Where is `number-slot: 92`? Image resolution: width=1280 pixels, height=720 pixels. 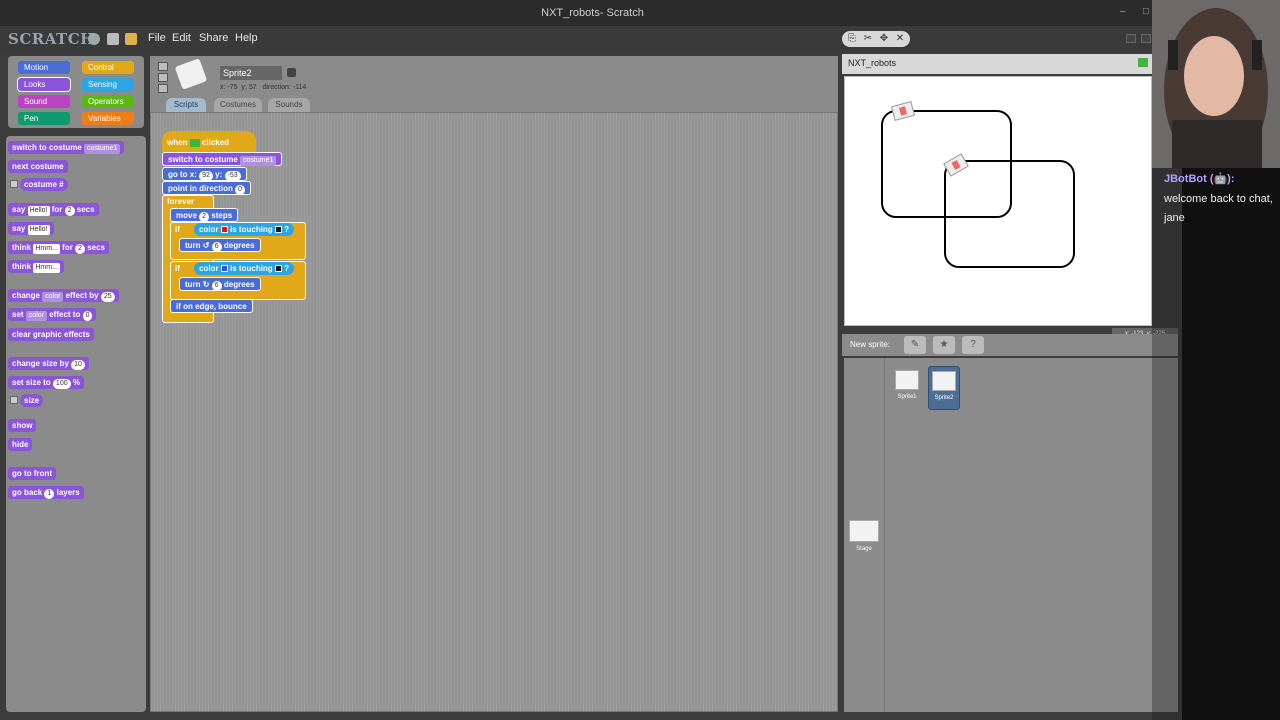 number-slot: 92 is located at coordinates (206, 176).